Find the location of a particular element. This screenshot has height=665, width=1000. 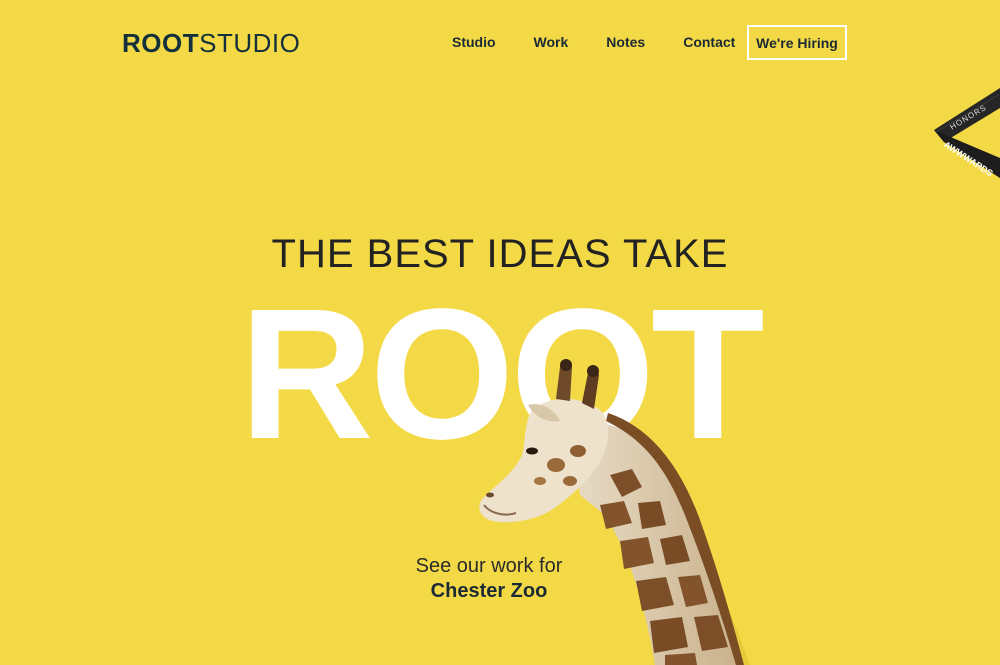

root-studio-logo: ROOTSTUDIO is located at coordinates (211, 43).